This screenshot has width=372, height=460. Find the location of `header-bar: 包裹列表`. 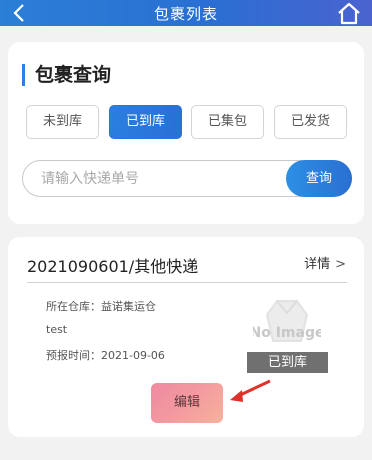

header-bar: 包裹列表 is located at coordinates (186, 13).